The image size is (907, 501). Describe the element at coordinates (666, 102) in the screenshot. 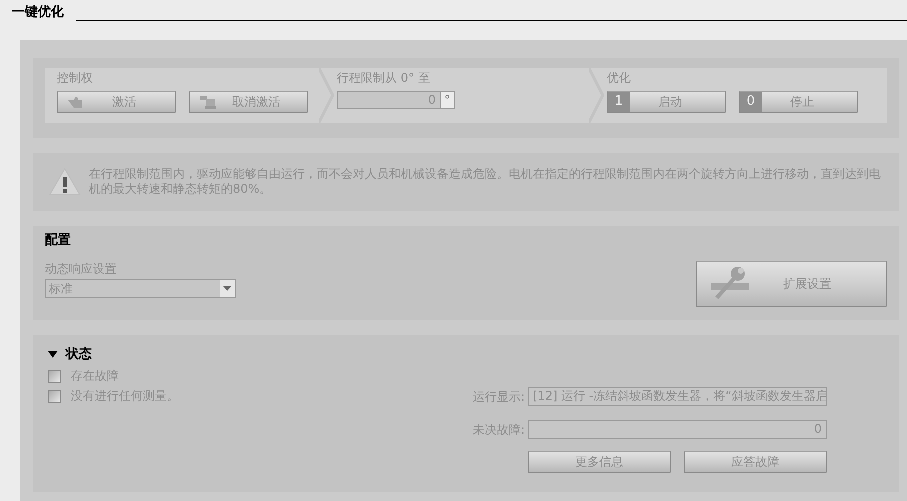

I see `step-button: 1 启动` at that location.